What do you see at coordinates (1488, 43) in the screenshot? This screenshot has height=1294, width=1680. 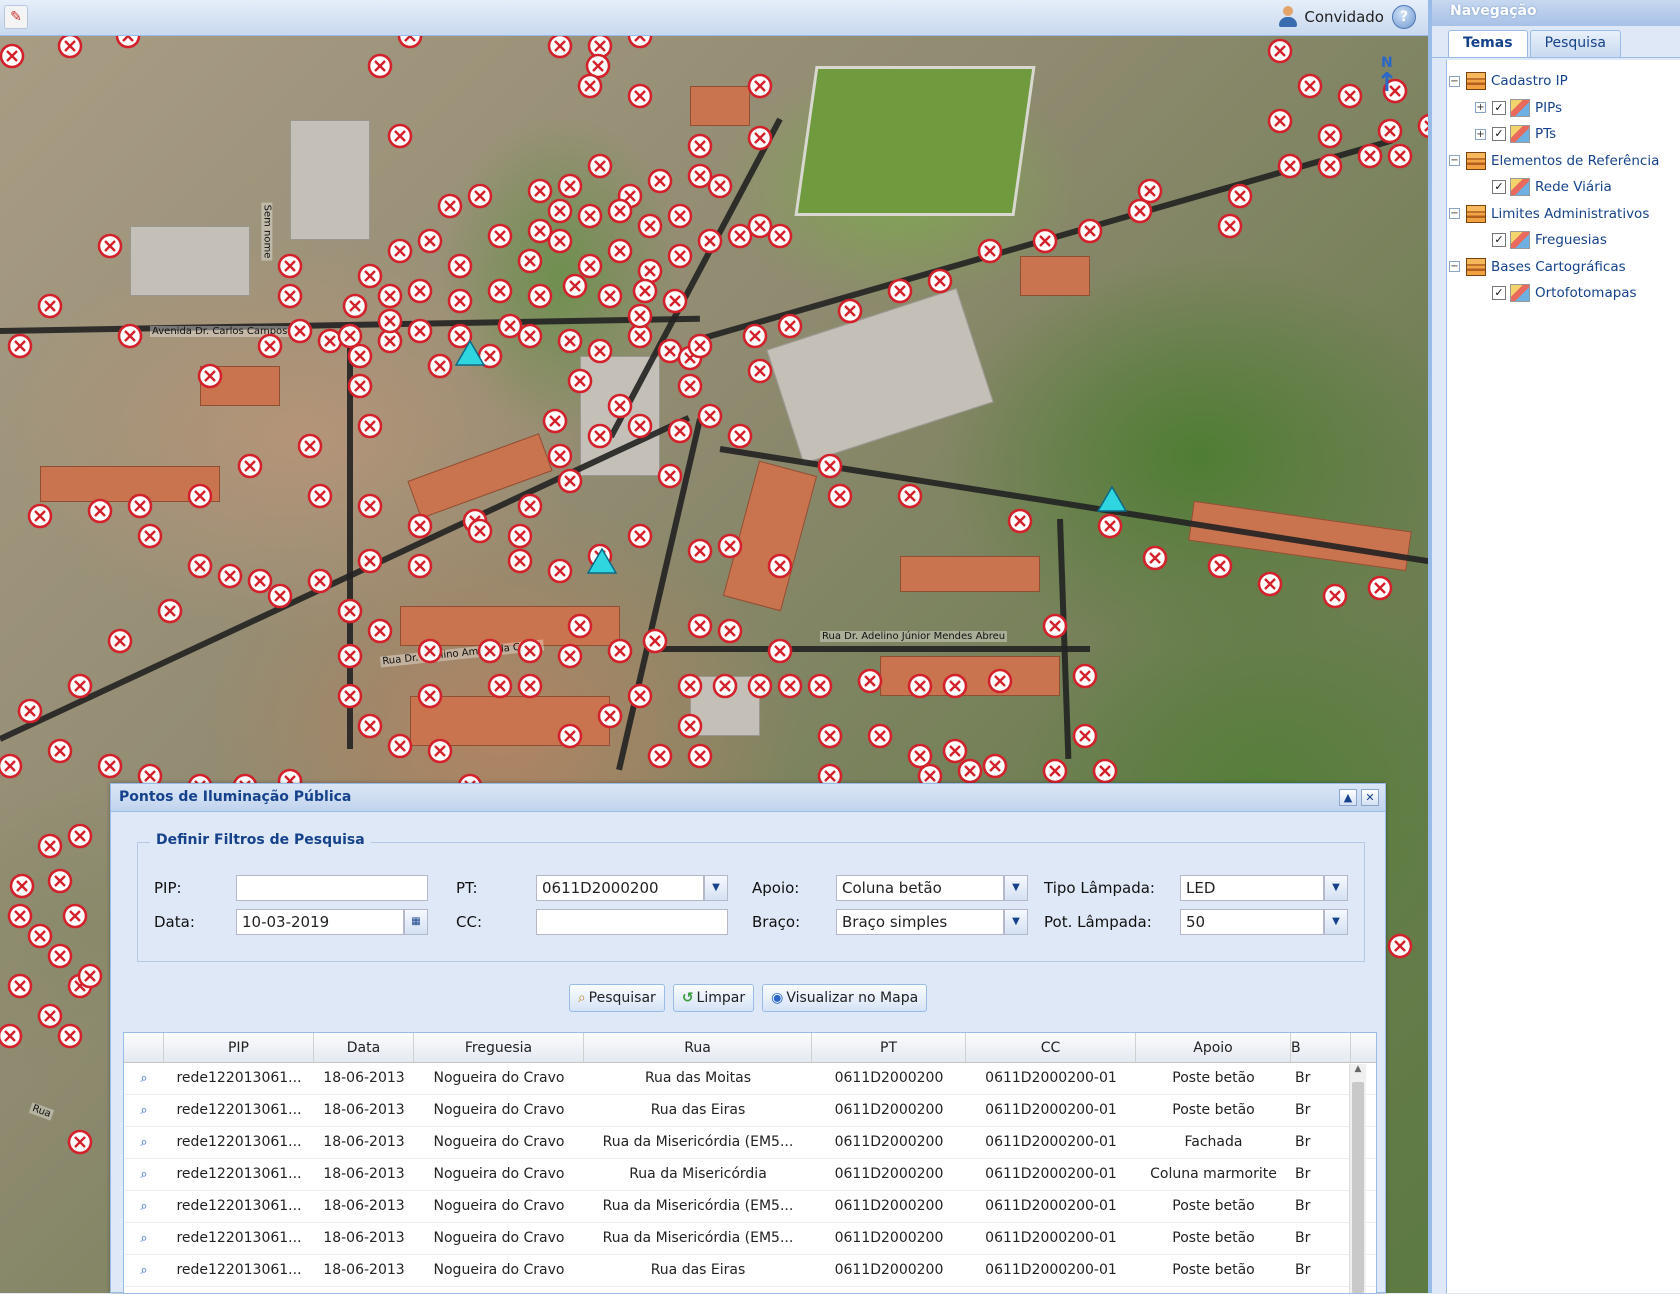 I see `tab-temas: Temas` at bounding box center [1488, 43].